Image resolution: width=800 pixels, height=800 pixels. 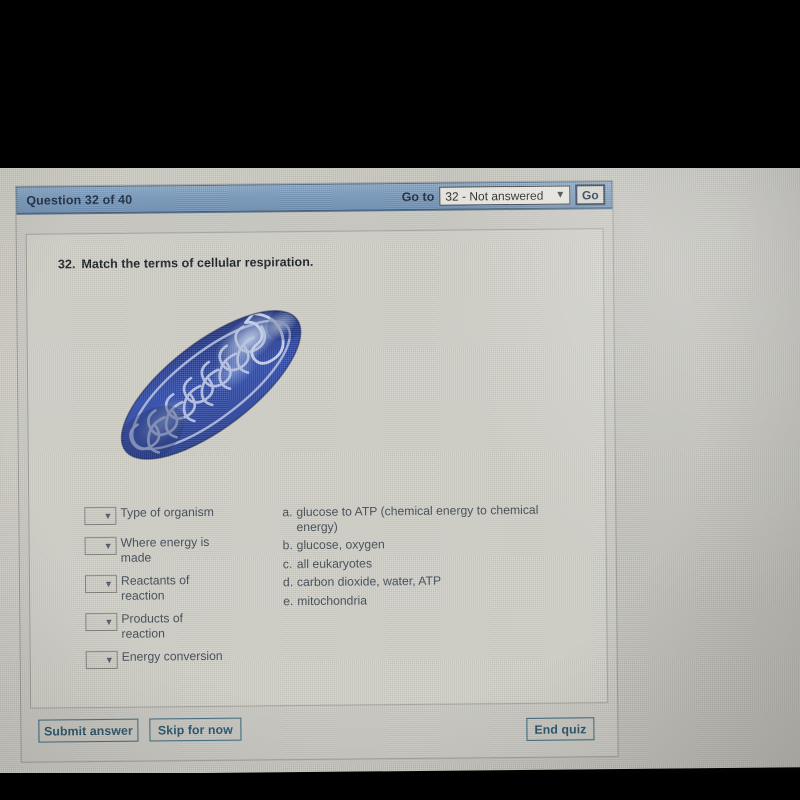 I want to click on term-select-energy-conversion: ▼, so click(x=101, y=660).